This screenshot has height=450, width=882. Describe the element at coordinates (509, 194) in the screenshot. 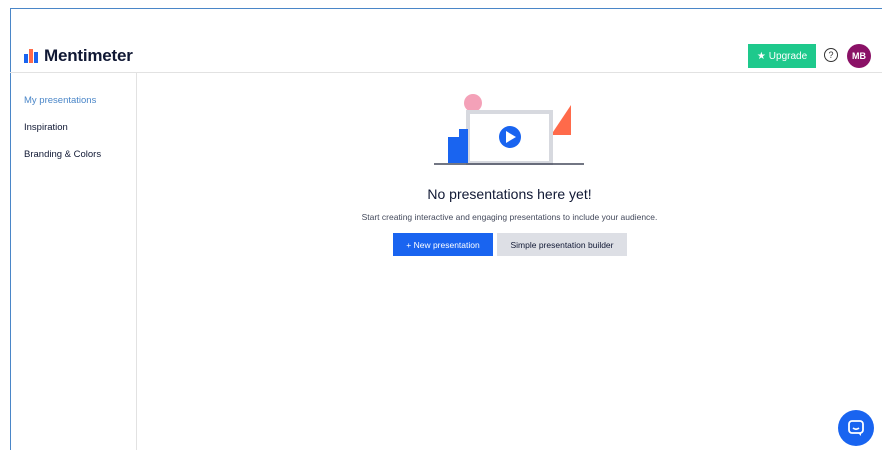

I see `empty-state-title: No presentations here yet!` at that location.